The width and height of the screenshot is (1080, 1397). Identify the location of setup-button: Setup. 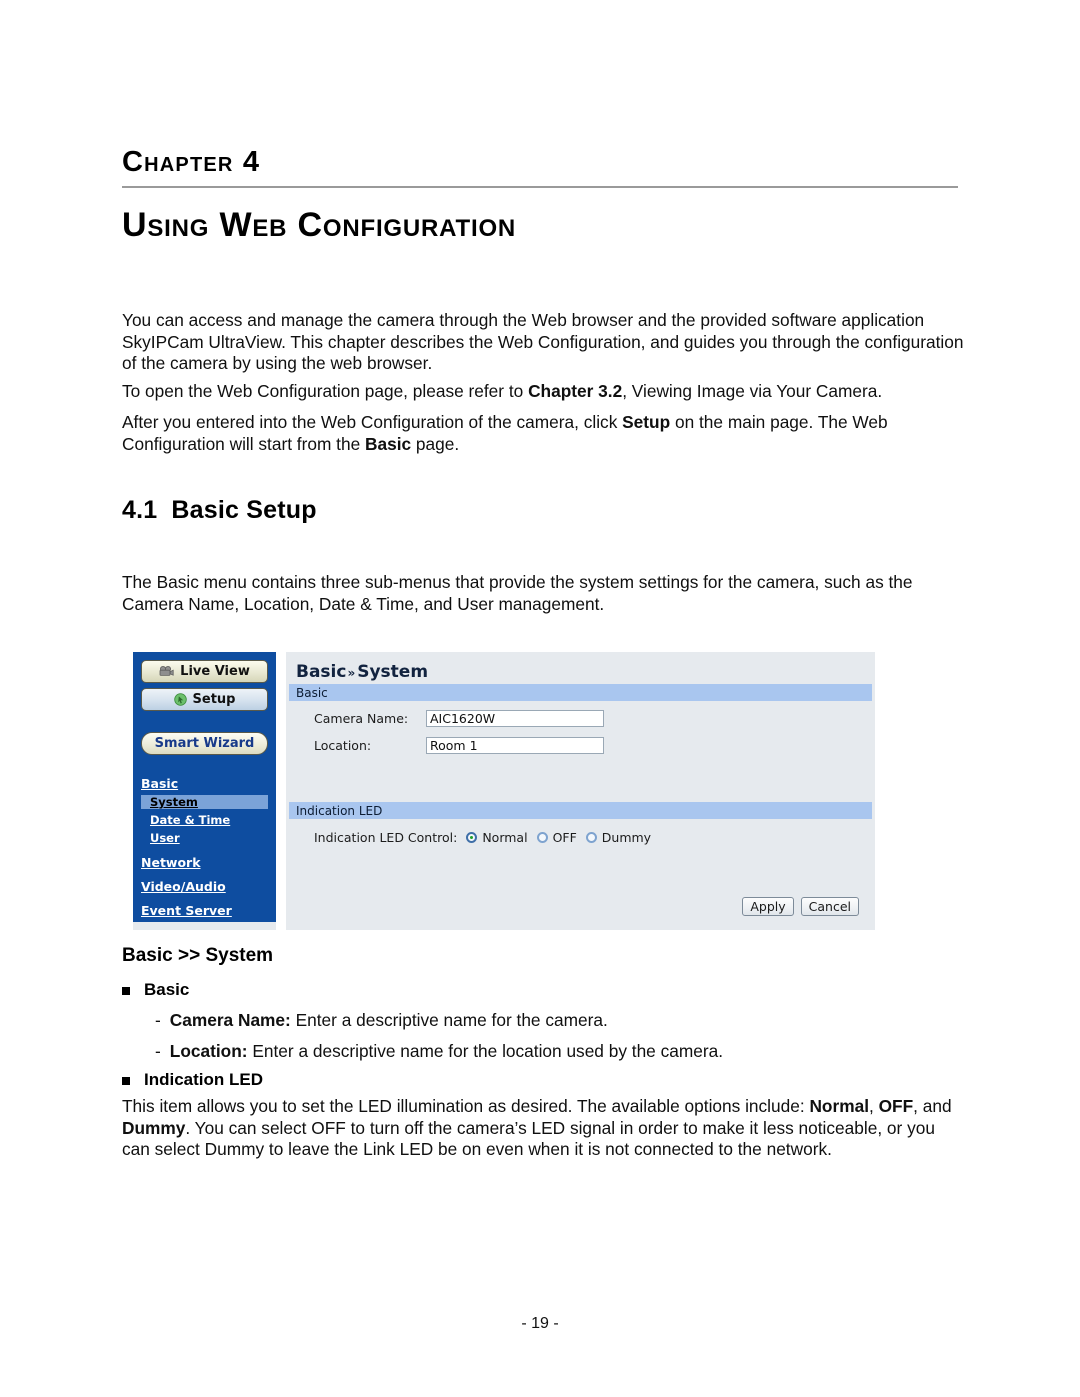
(204, 699).